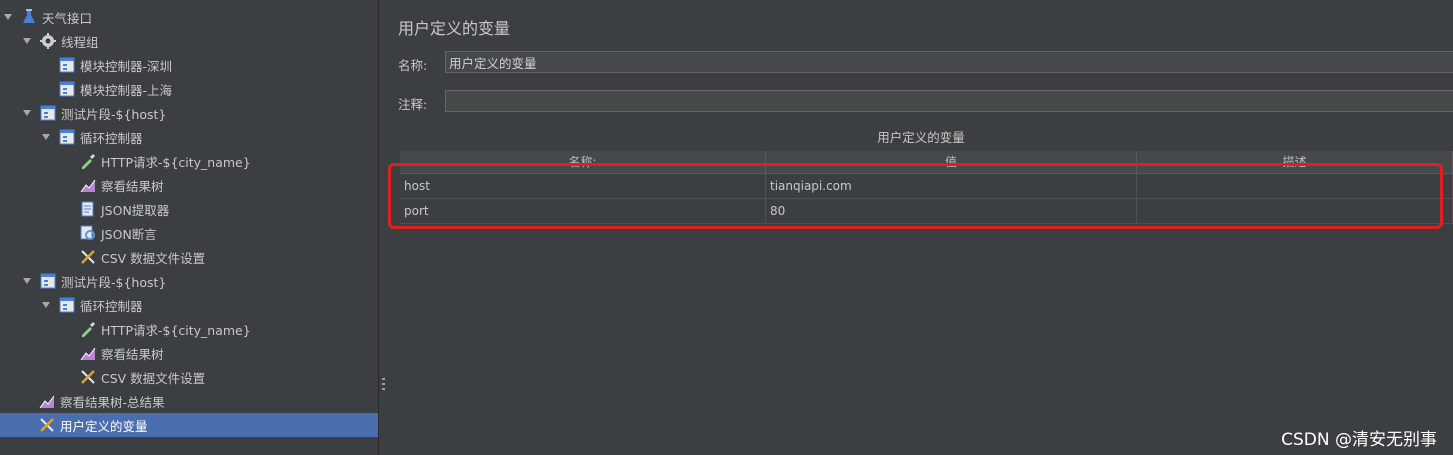 Image resolution: width=1453 pixels, height=455 pixels. I want to click on column-header-name: 名称:, so click(583, 162).